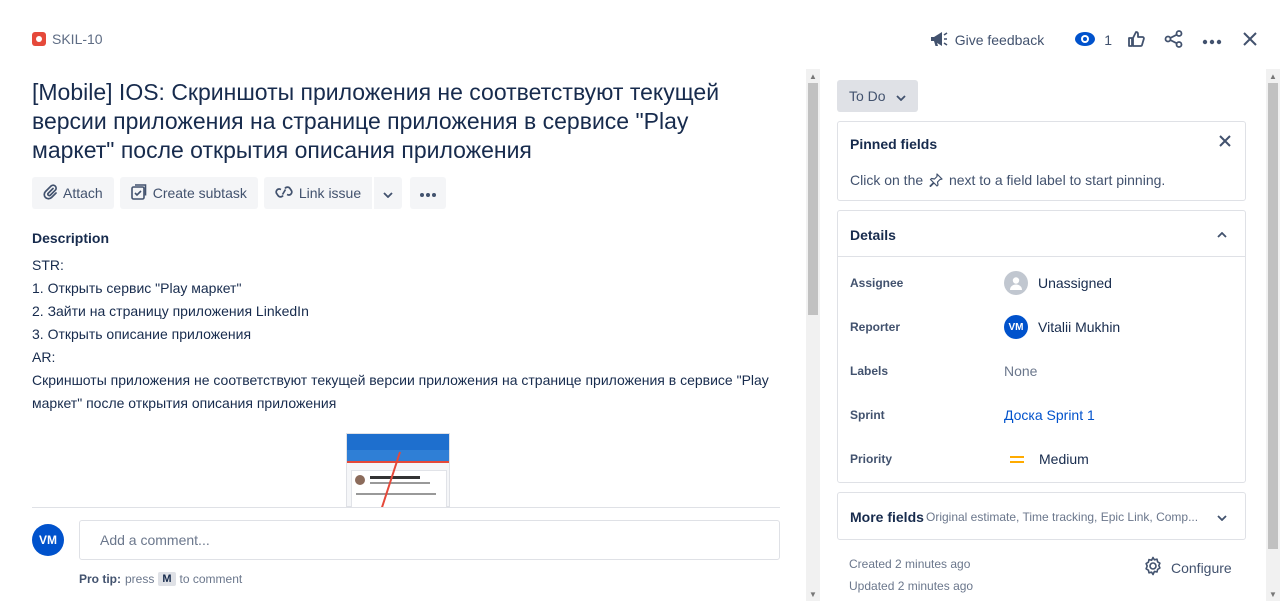 Image resolution: width=1280 pixels, height=601 pixels. What do you see at coordinates (1042, 327) in the screenshot?
I see `field-reporter: Reporter VM Vitalii Mukhin` at bounding box center [1042, 327].